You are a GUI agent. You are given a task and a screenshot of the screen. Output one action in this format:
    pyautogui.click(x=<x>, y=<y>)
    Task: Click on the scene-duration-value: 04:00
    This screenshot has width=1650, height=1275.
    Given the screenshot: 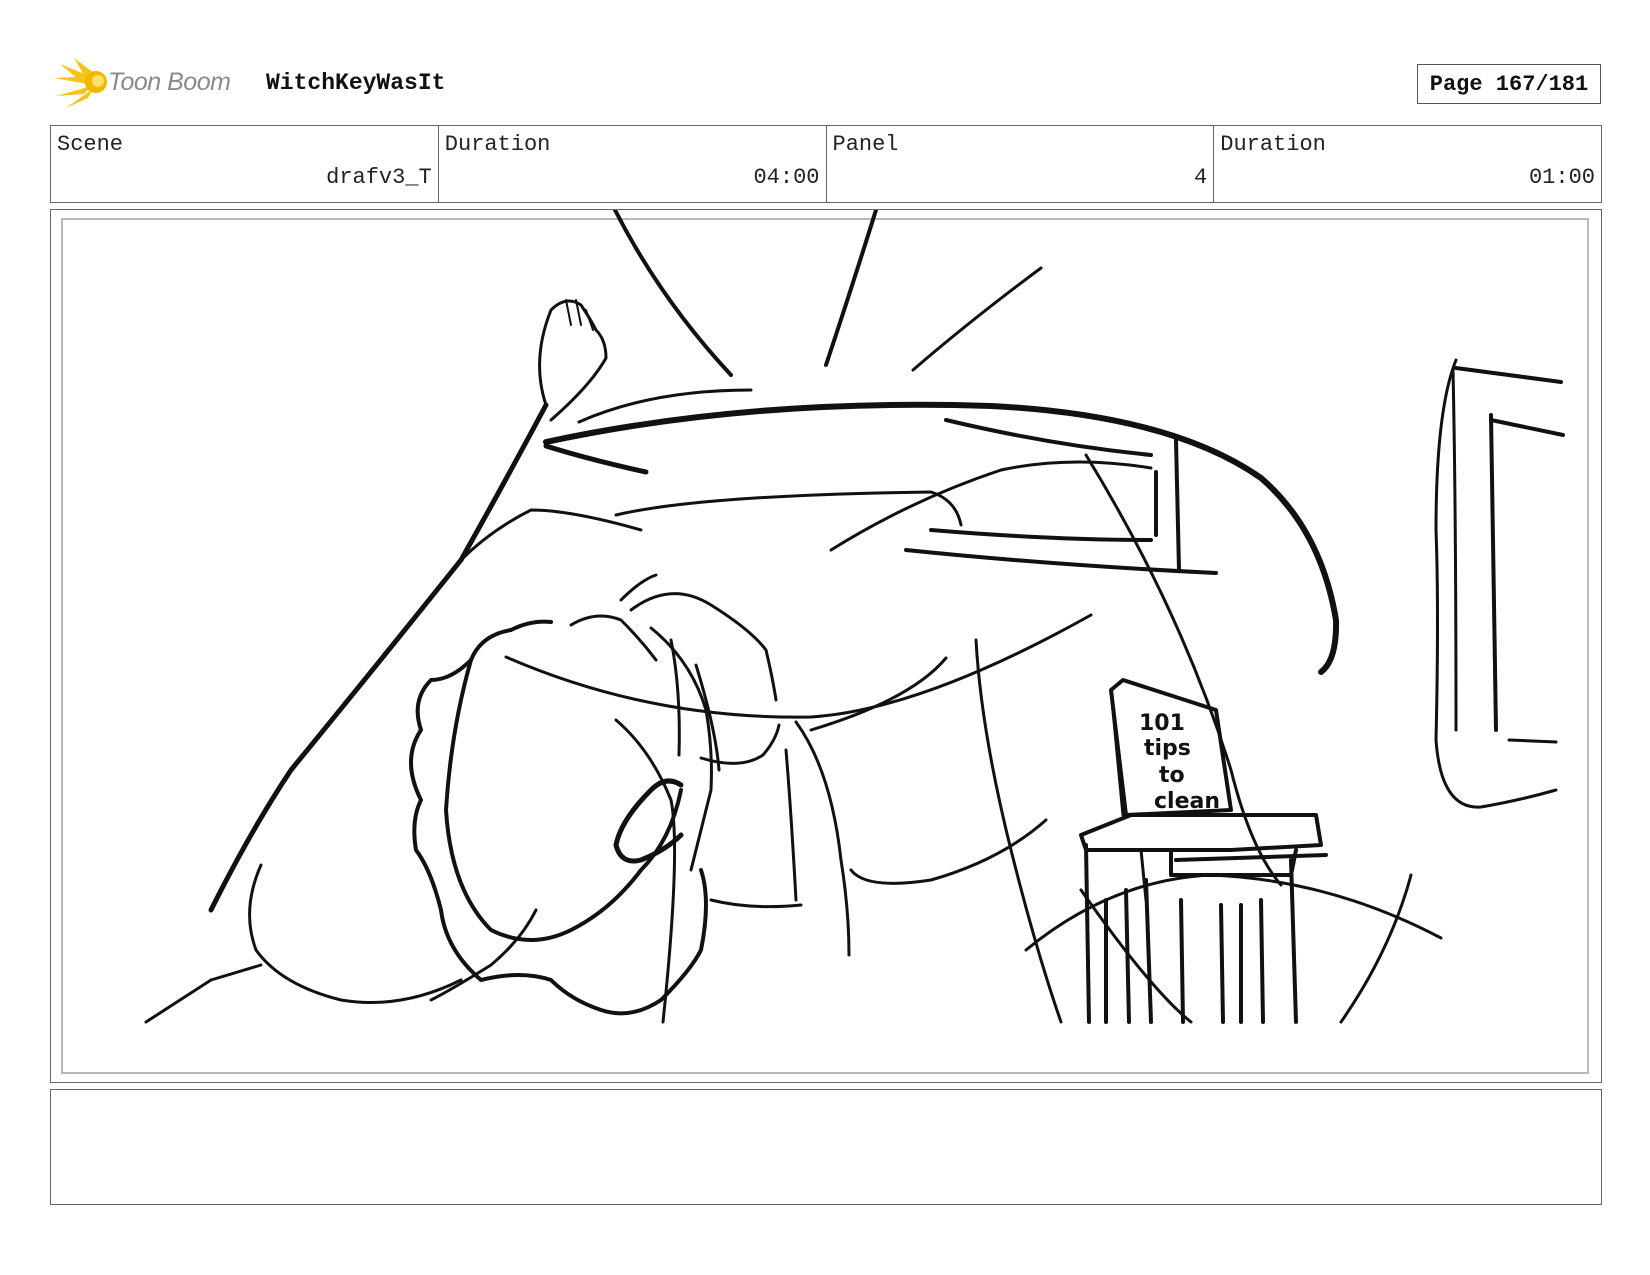 What is the action you would take?
    pyautogui.click(x=786, y=177)
    